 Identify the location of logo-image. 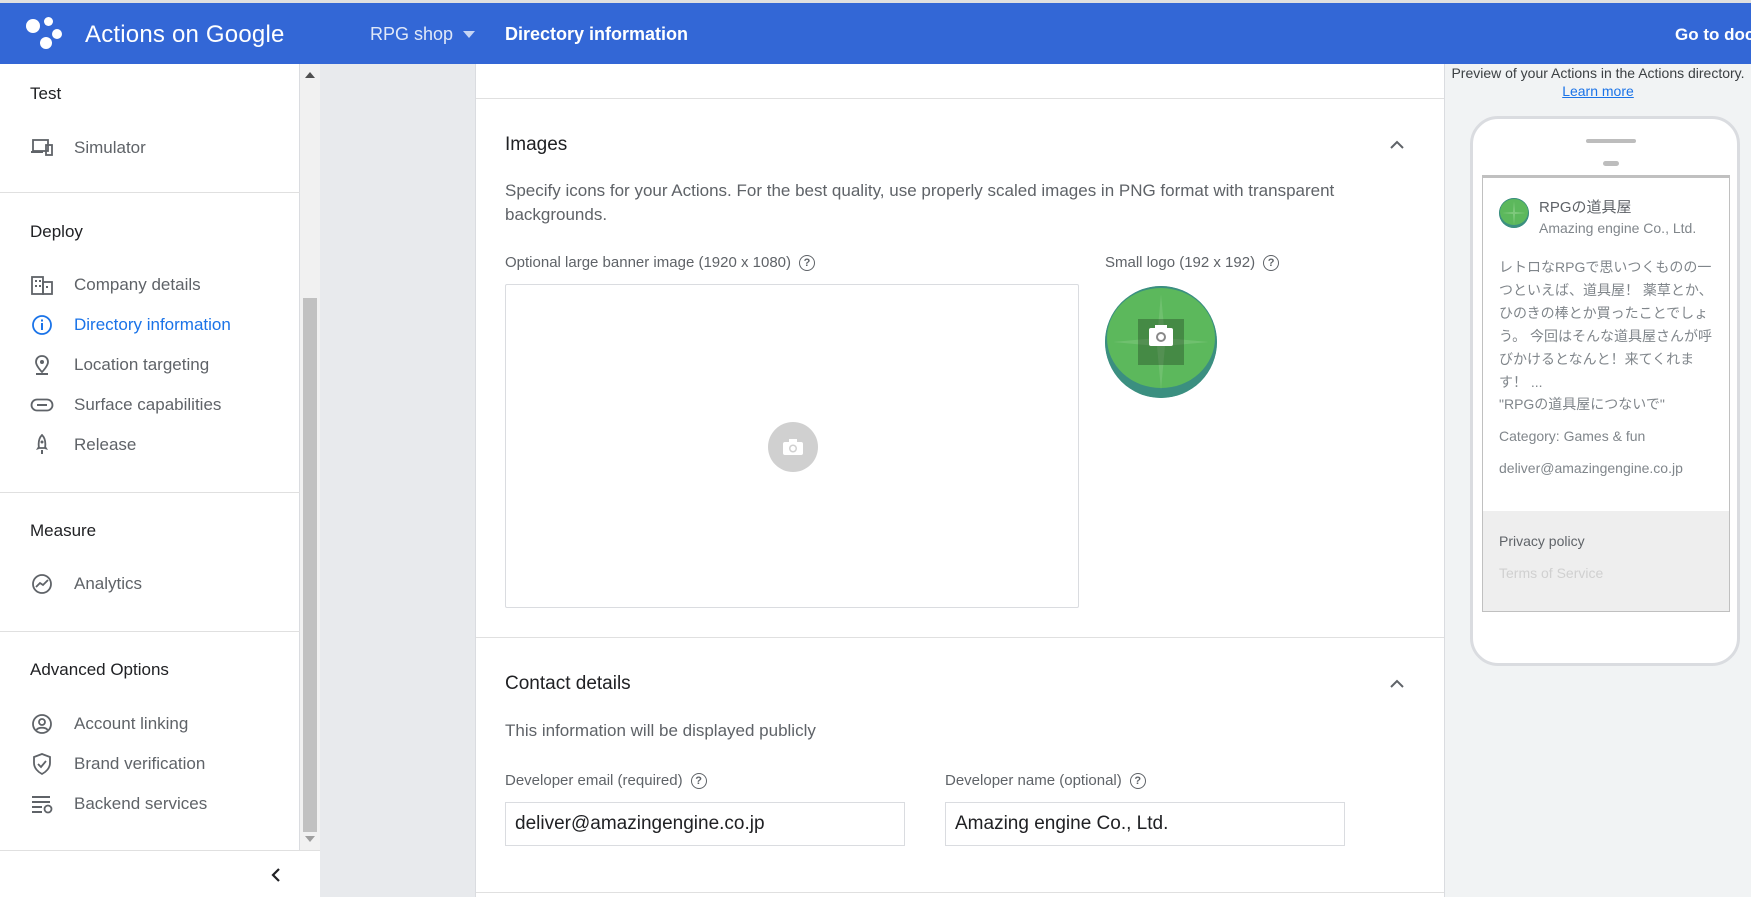
(1161, 342).